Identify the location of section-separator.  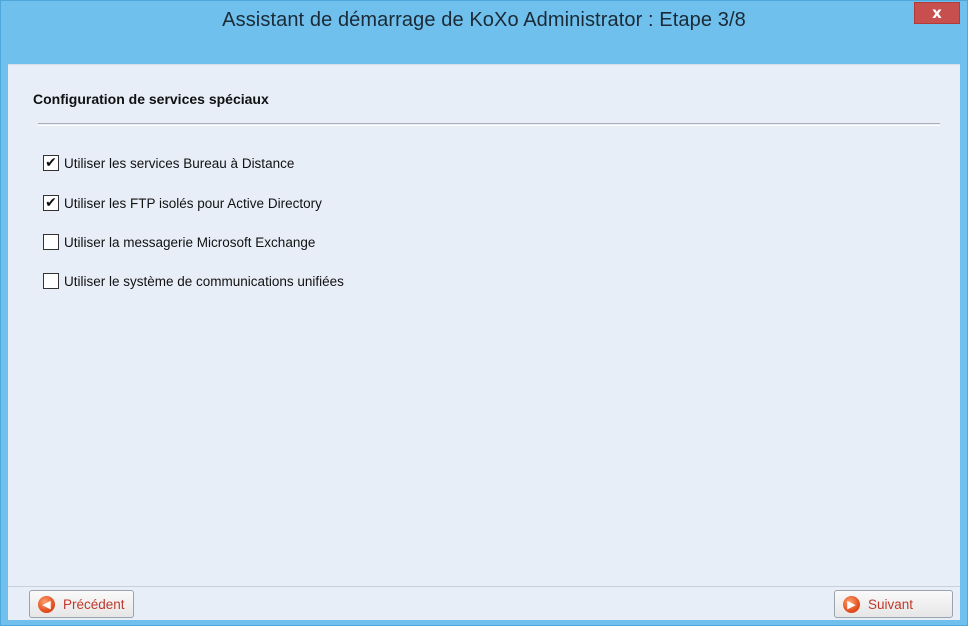
(489, 124).